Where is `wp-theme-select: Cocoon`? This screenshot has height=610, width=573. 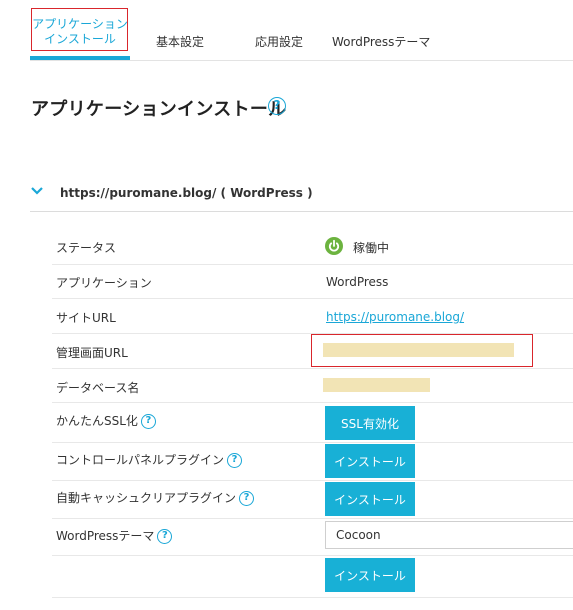
wp-theme-select: Cocoon is located at coordinates (449, 535).